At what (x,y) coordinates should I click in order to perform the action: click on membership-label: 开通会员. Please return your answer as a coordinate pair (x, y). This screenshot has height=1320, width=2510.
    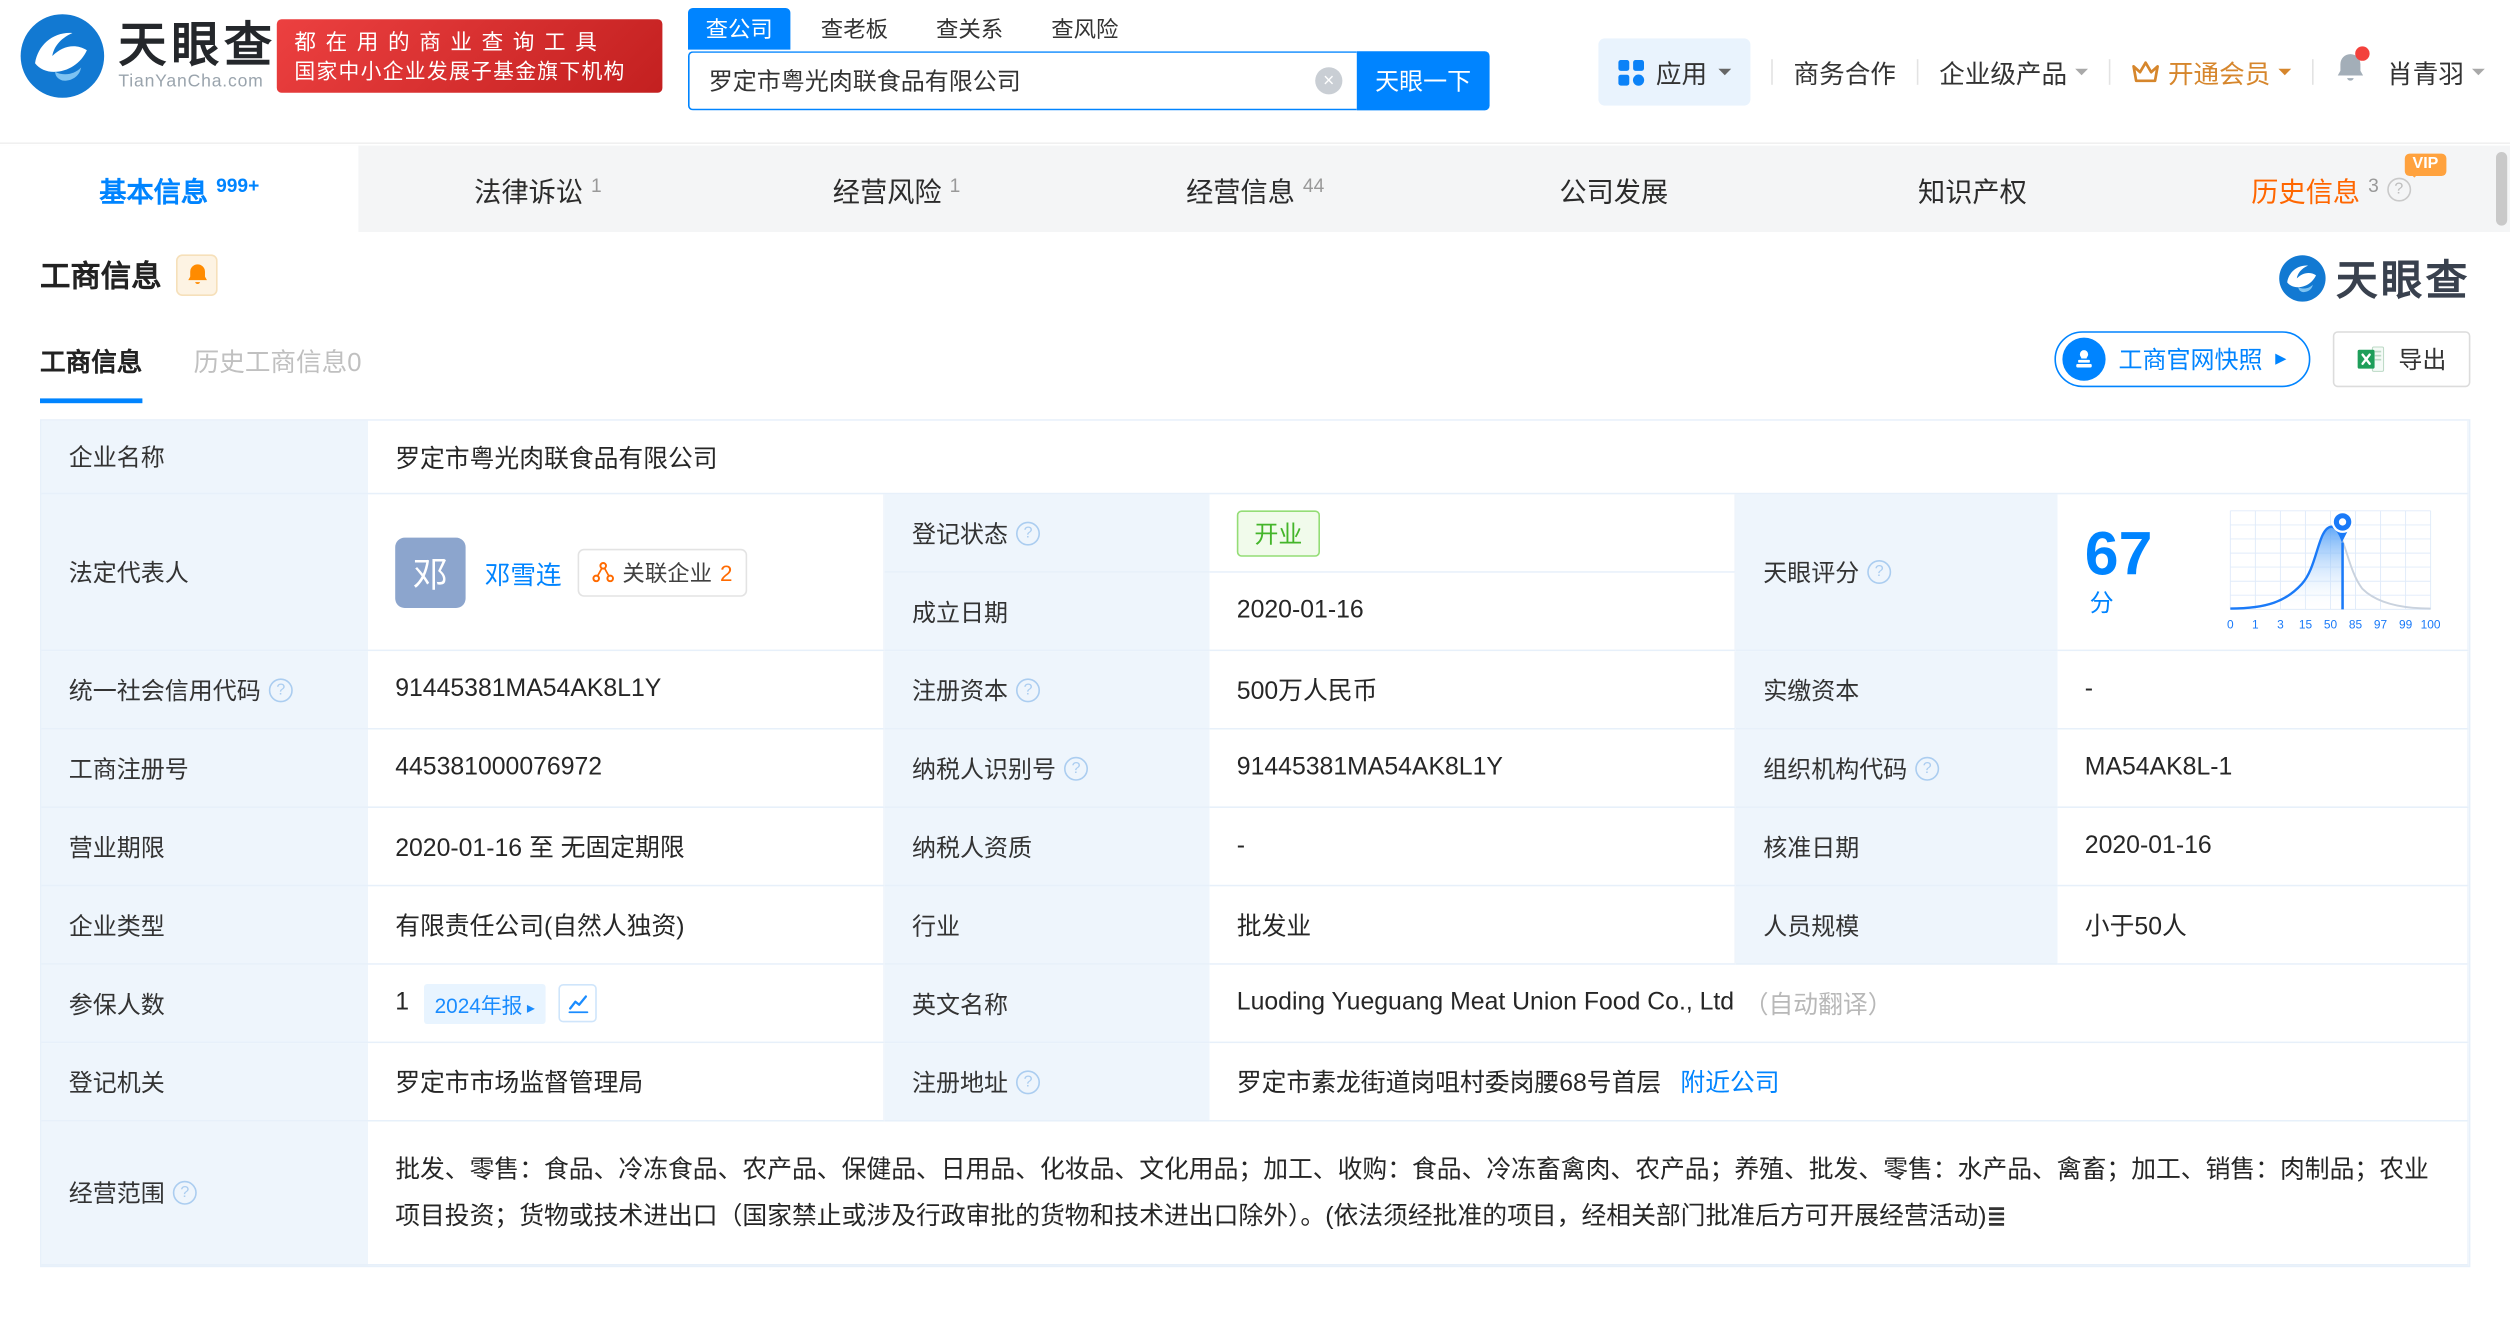
    Looking at the image, I should click on (2219, 76).